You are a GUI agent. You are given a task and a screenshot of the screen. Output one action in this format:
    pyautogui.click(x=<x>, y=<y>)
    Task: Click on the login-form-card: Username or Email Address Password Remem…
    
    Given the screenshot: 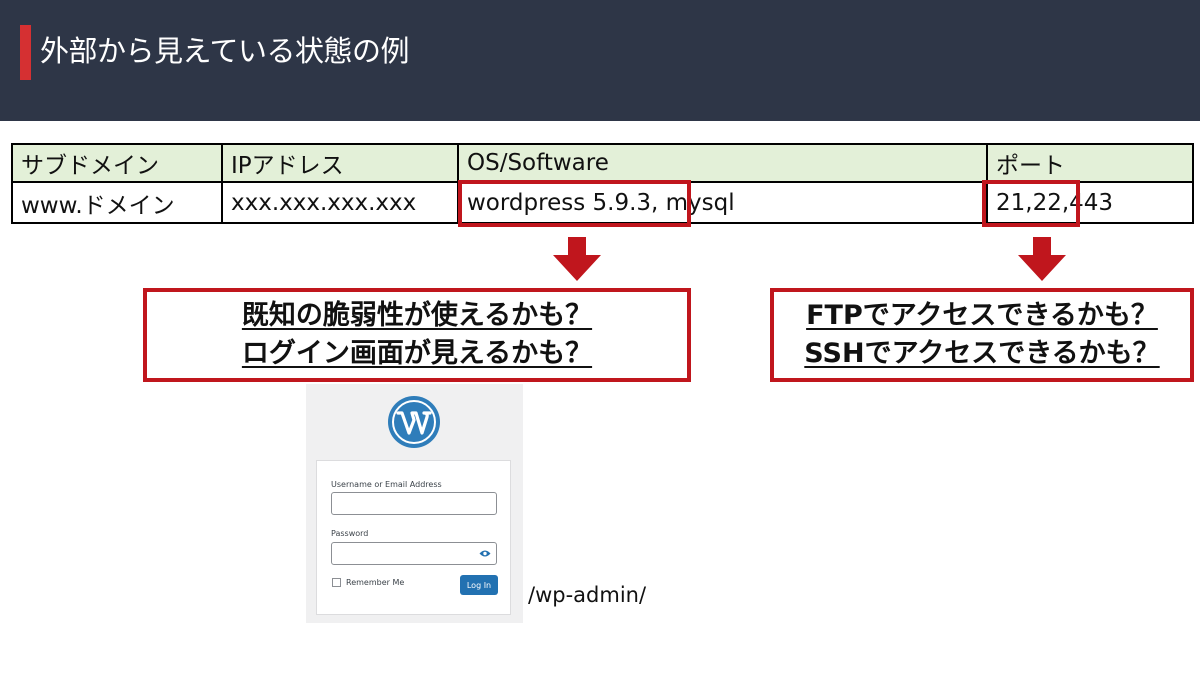 What is the action you would take?
    pyautogui.click(x=413, y=537)
    